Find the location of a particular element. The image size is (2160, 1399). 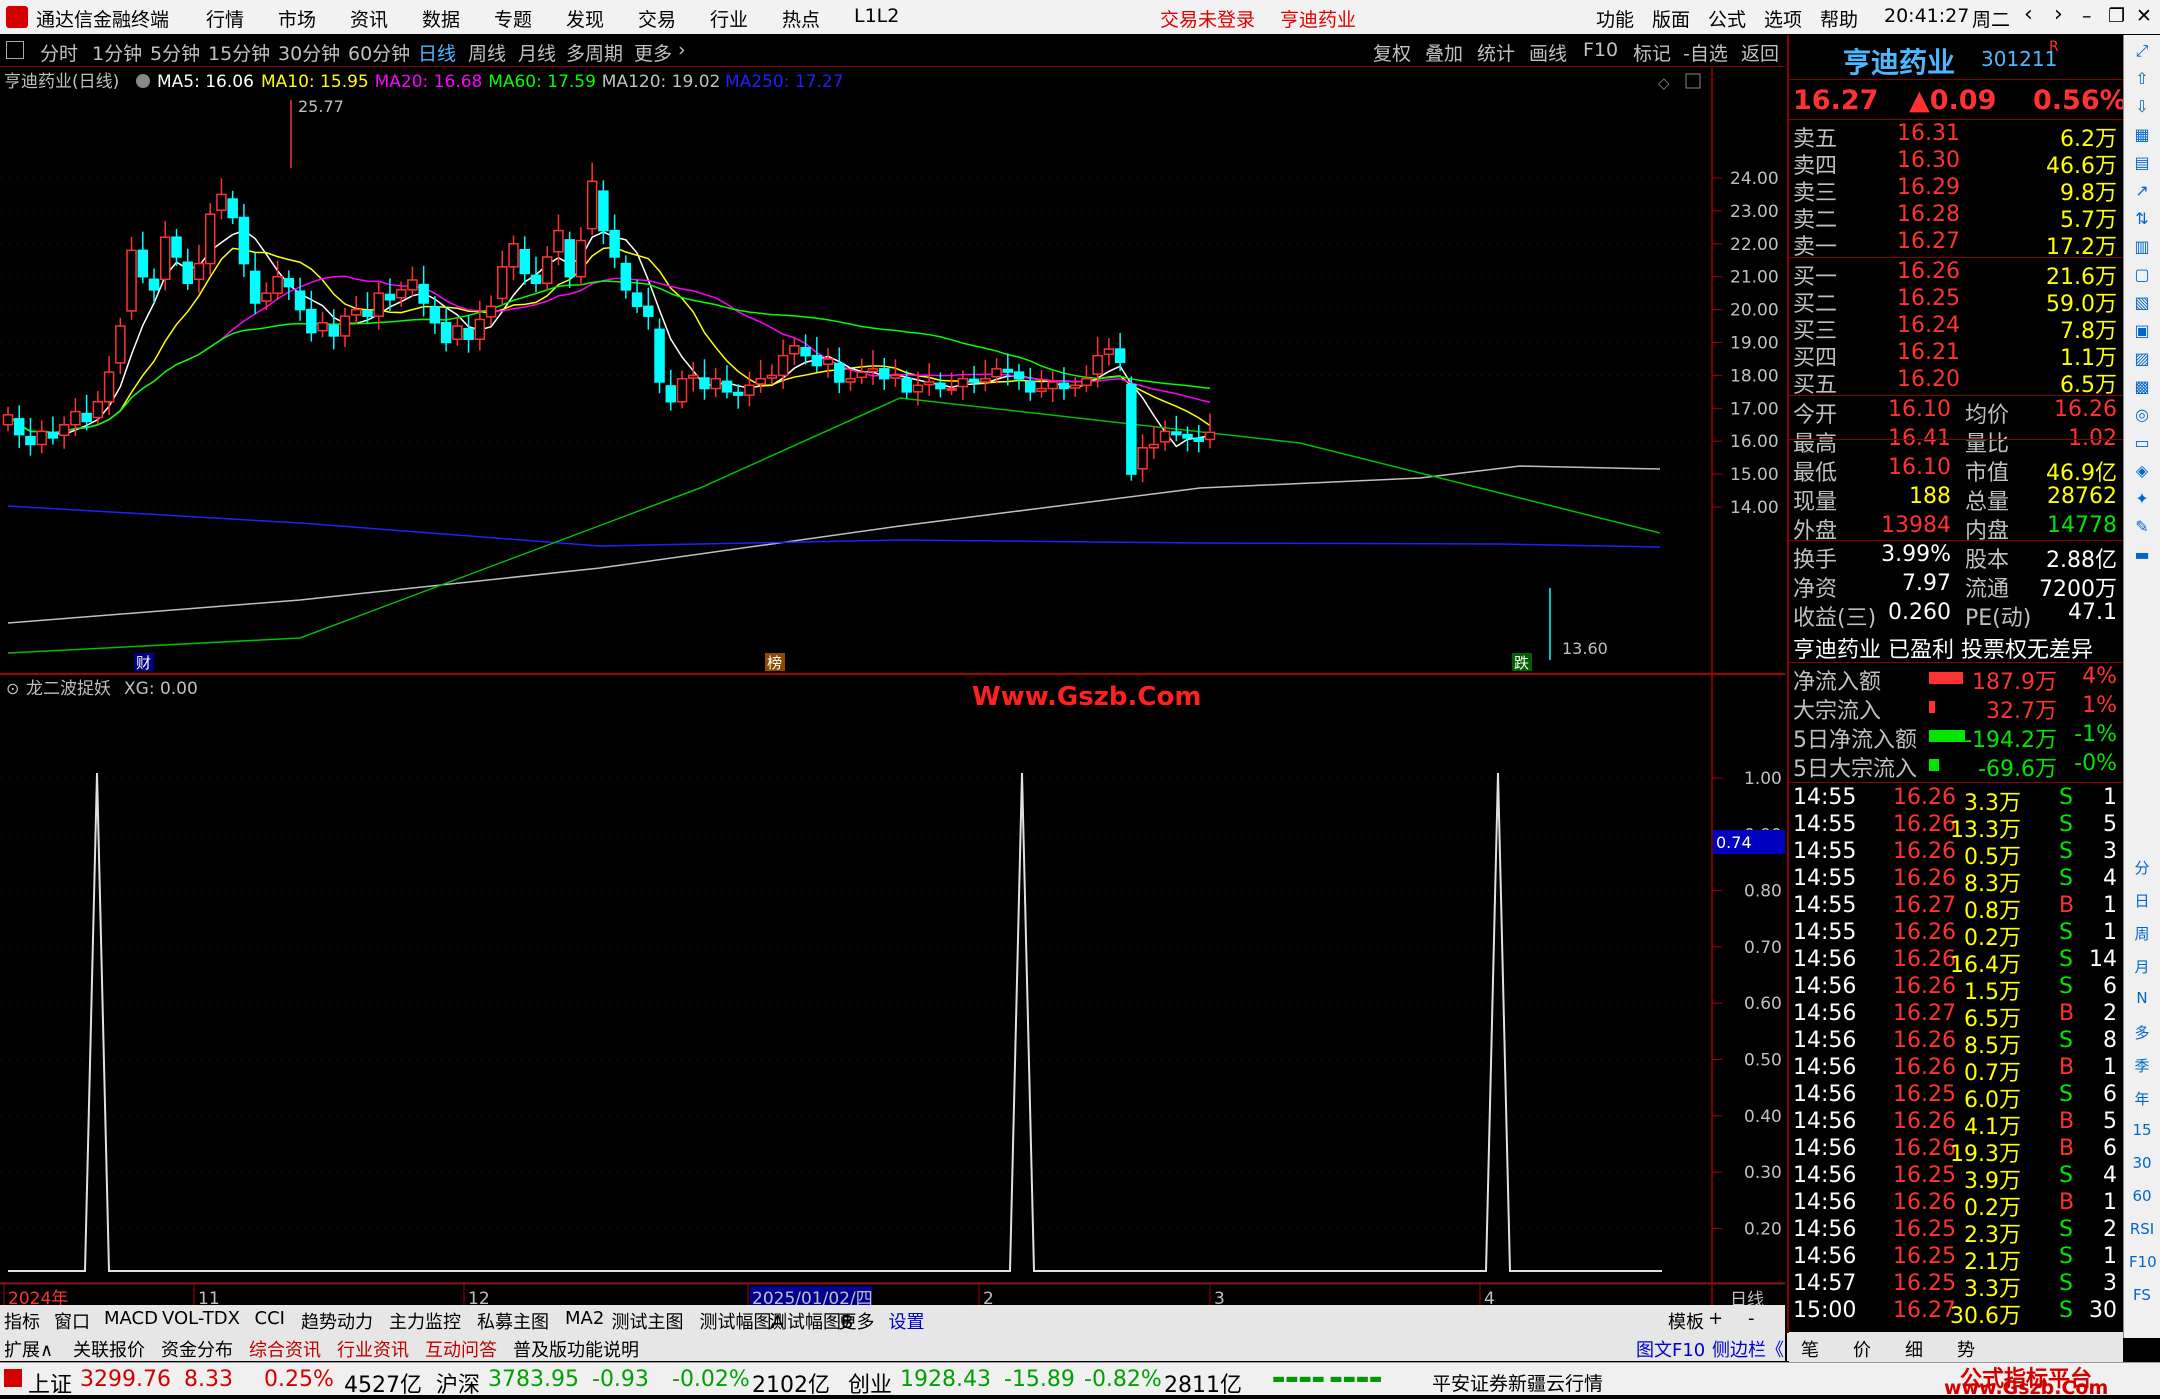

bid-price-1: 16.25 is located at coordinates (1928, 298).